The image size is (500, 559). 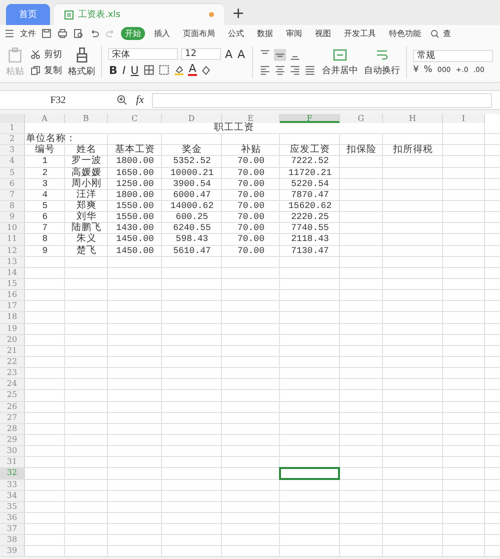 What do you see at coordinates (94, 33) in the screenshot?
I see `undo-icon` at bounding box center [94, 33].